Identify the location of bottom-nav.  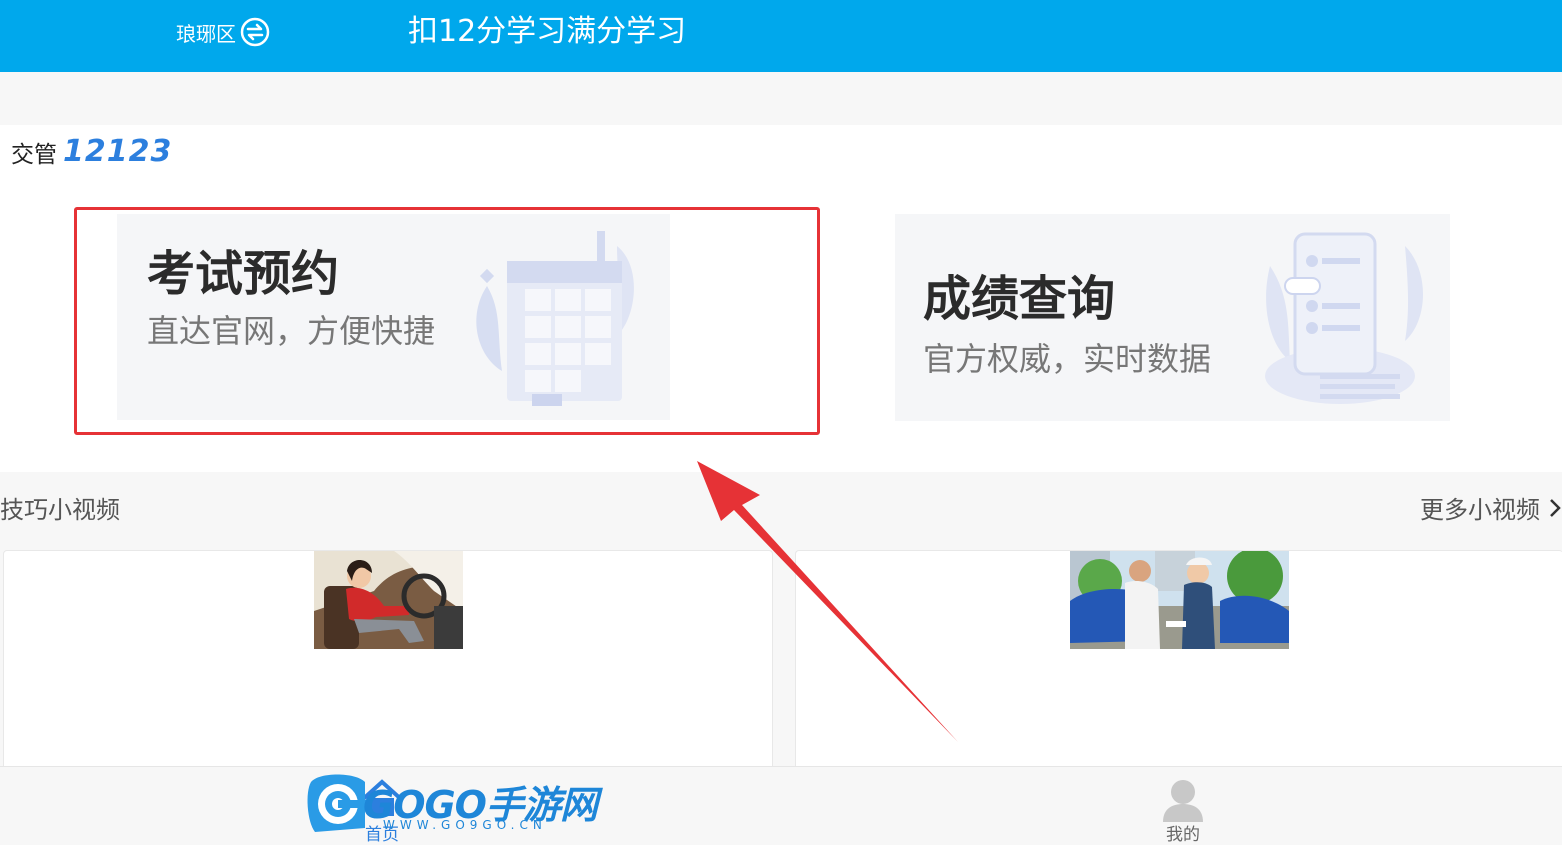
(781, 804).